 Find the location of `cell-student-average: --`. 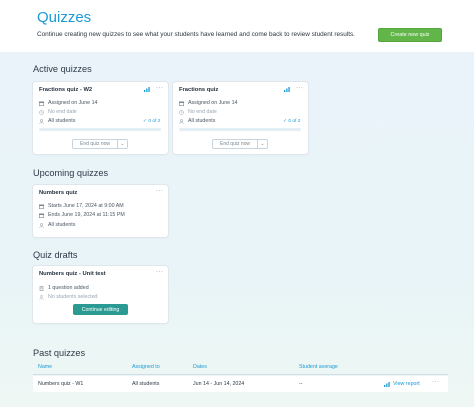

cell-student-average: -- is located at coordinates (301, 384).